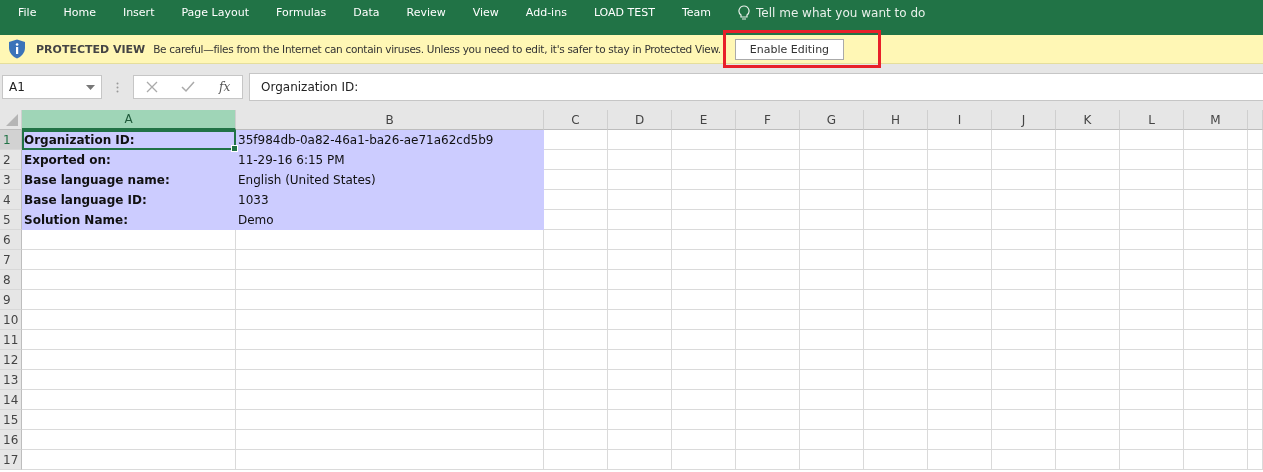  What do you see at coordinates (1152, 120) in the screenshot?
I see `column-header: L` at bounding box center [1152, 120].